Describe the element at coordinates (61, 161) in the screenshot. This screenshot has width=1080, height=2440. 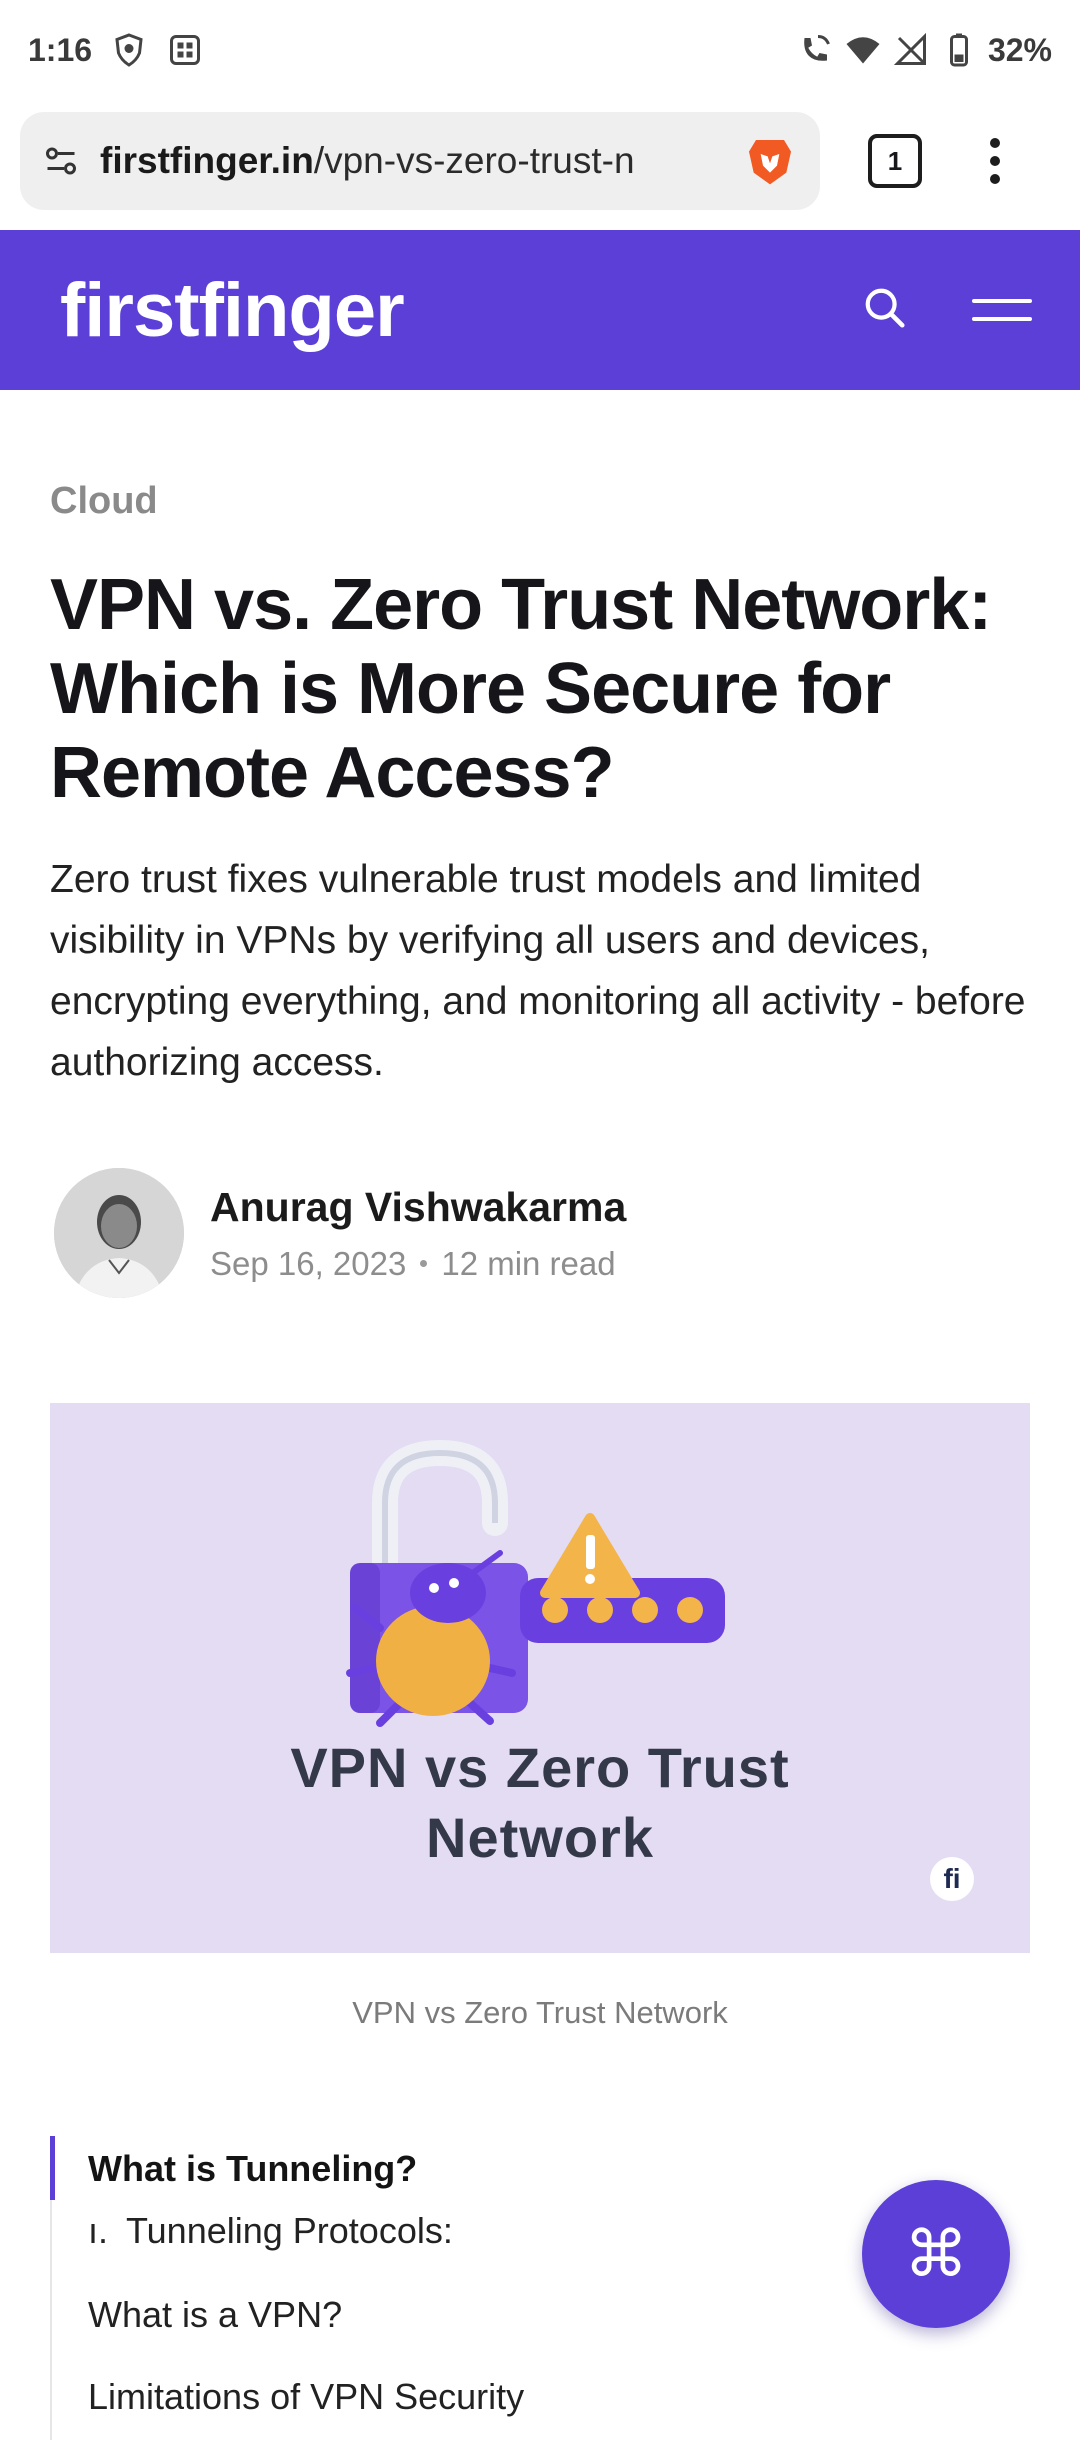
I see `site-settings-icon` at that location.